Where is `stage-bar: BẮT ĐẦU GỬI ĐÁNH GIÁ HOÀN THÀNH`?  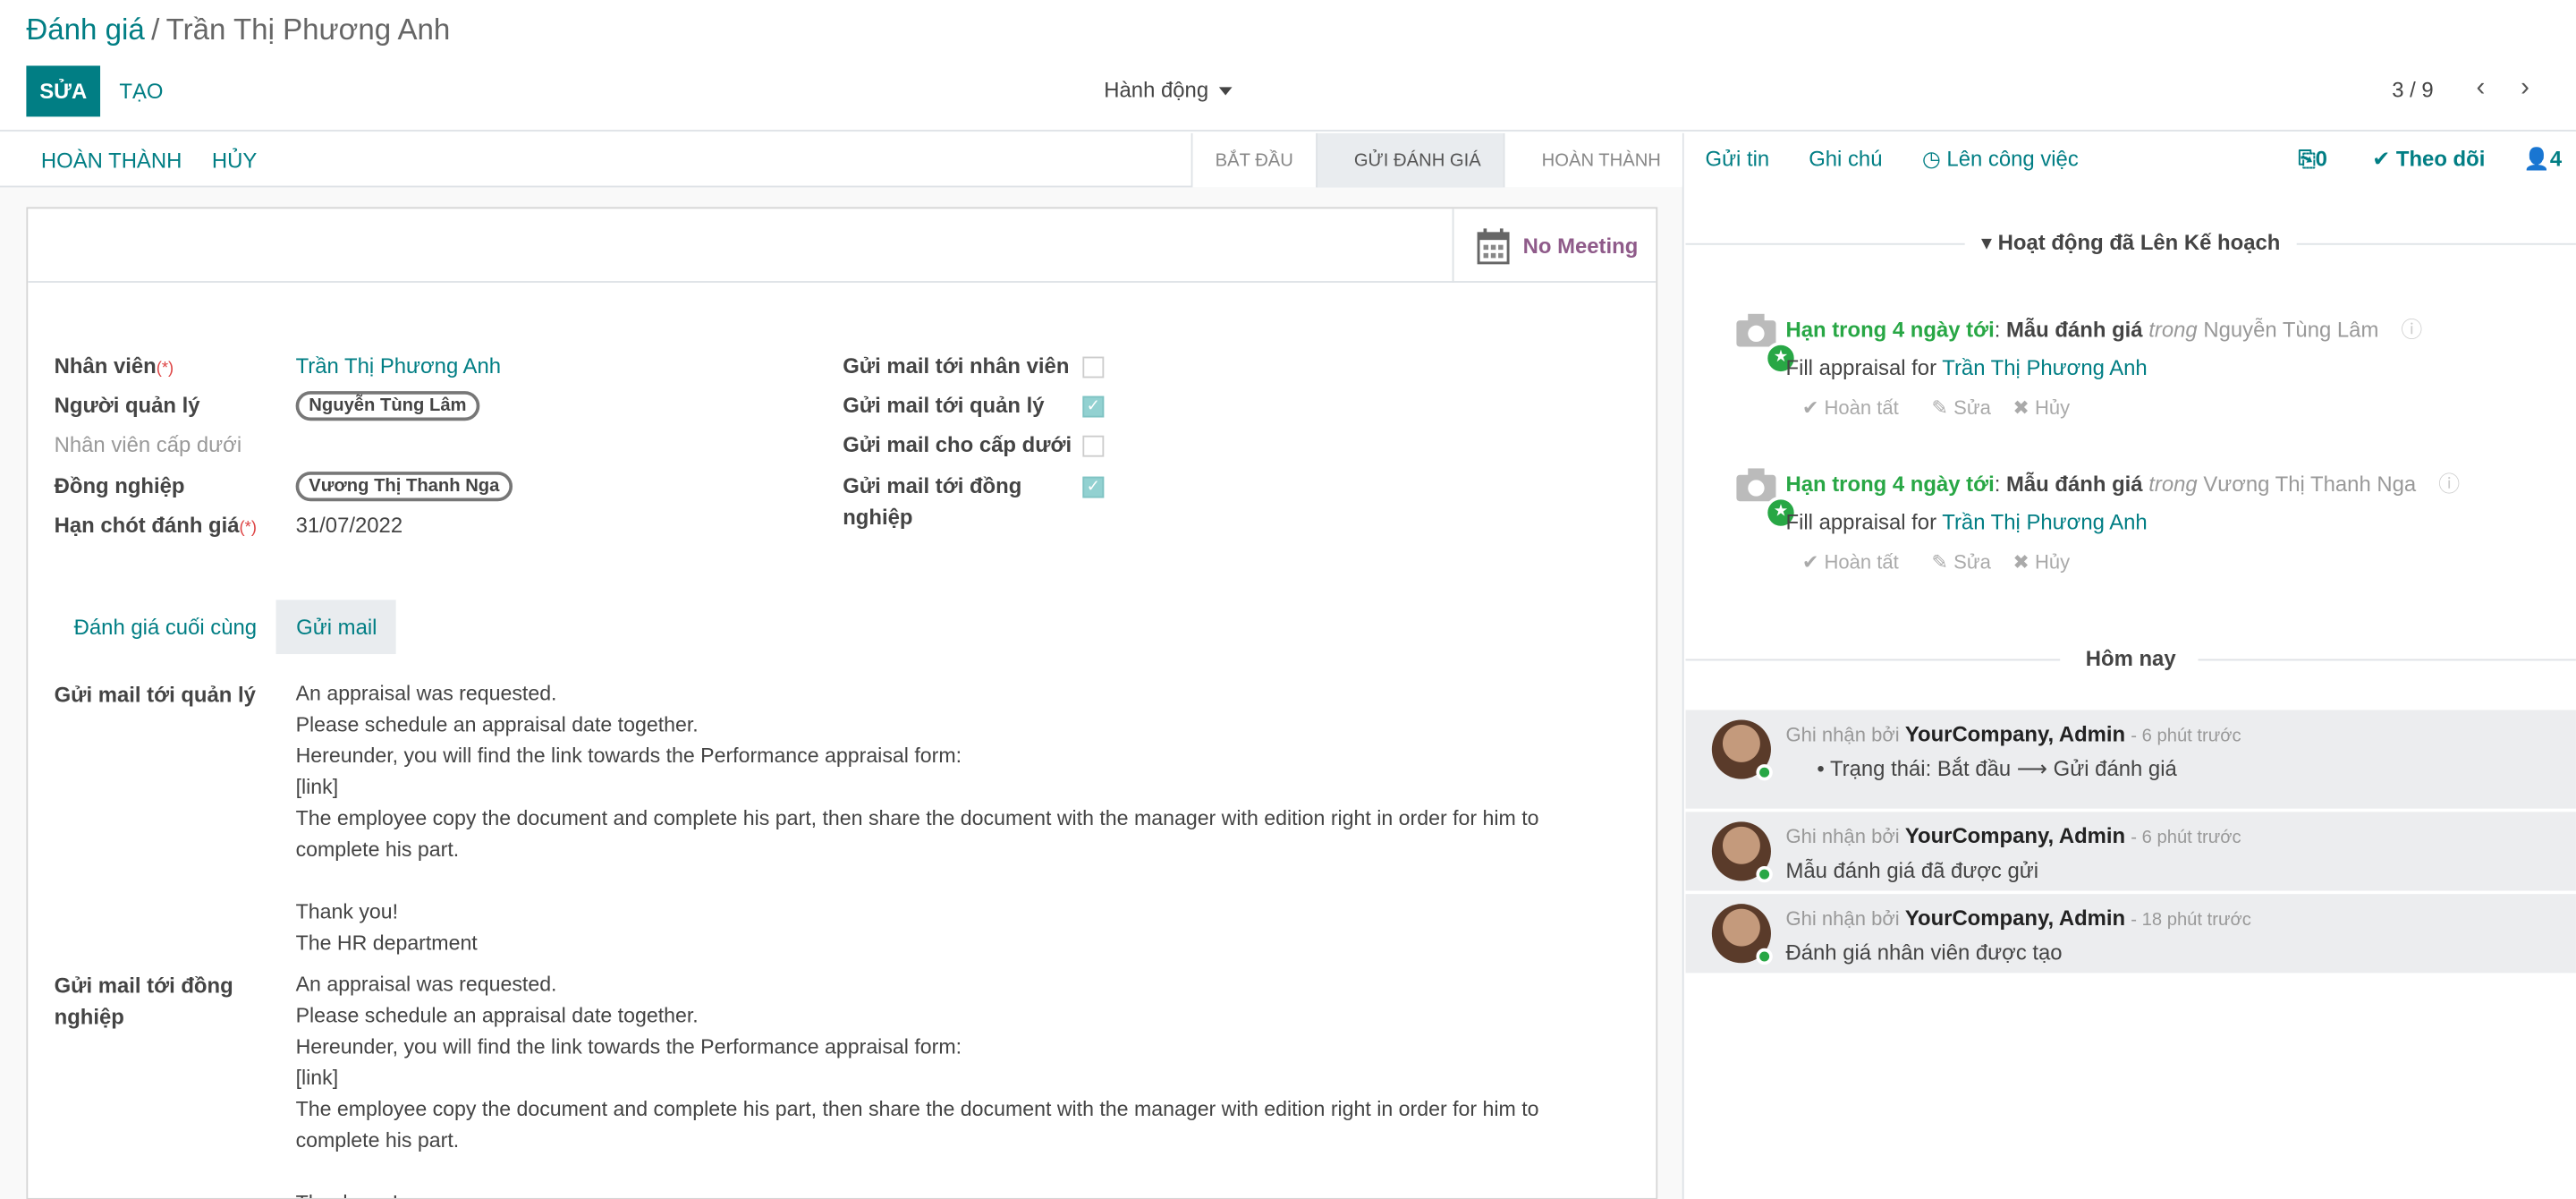 stage-bar: BẮT ĐẦU GỬI ĐÁNH GIÁ HOÀN THÀNH is located at coordinates (1436, 160).